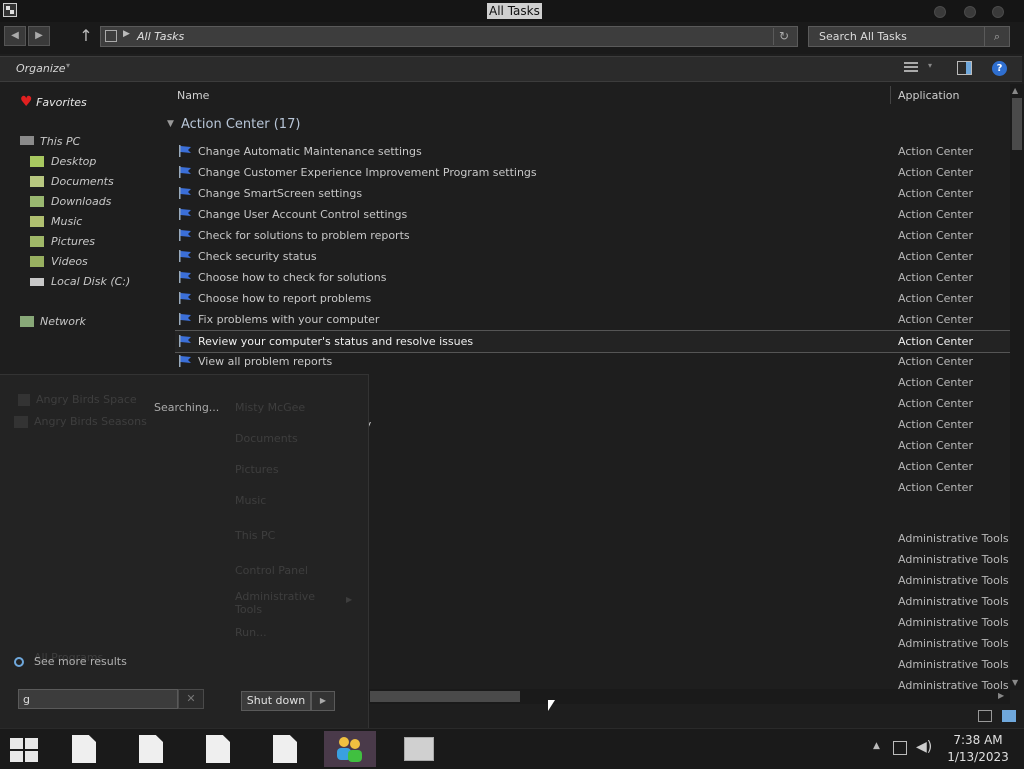 This screenshot has height=769, width=1024. I want to click on up-button: ↑, so click(86, 36).